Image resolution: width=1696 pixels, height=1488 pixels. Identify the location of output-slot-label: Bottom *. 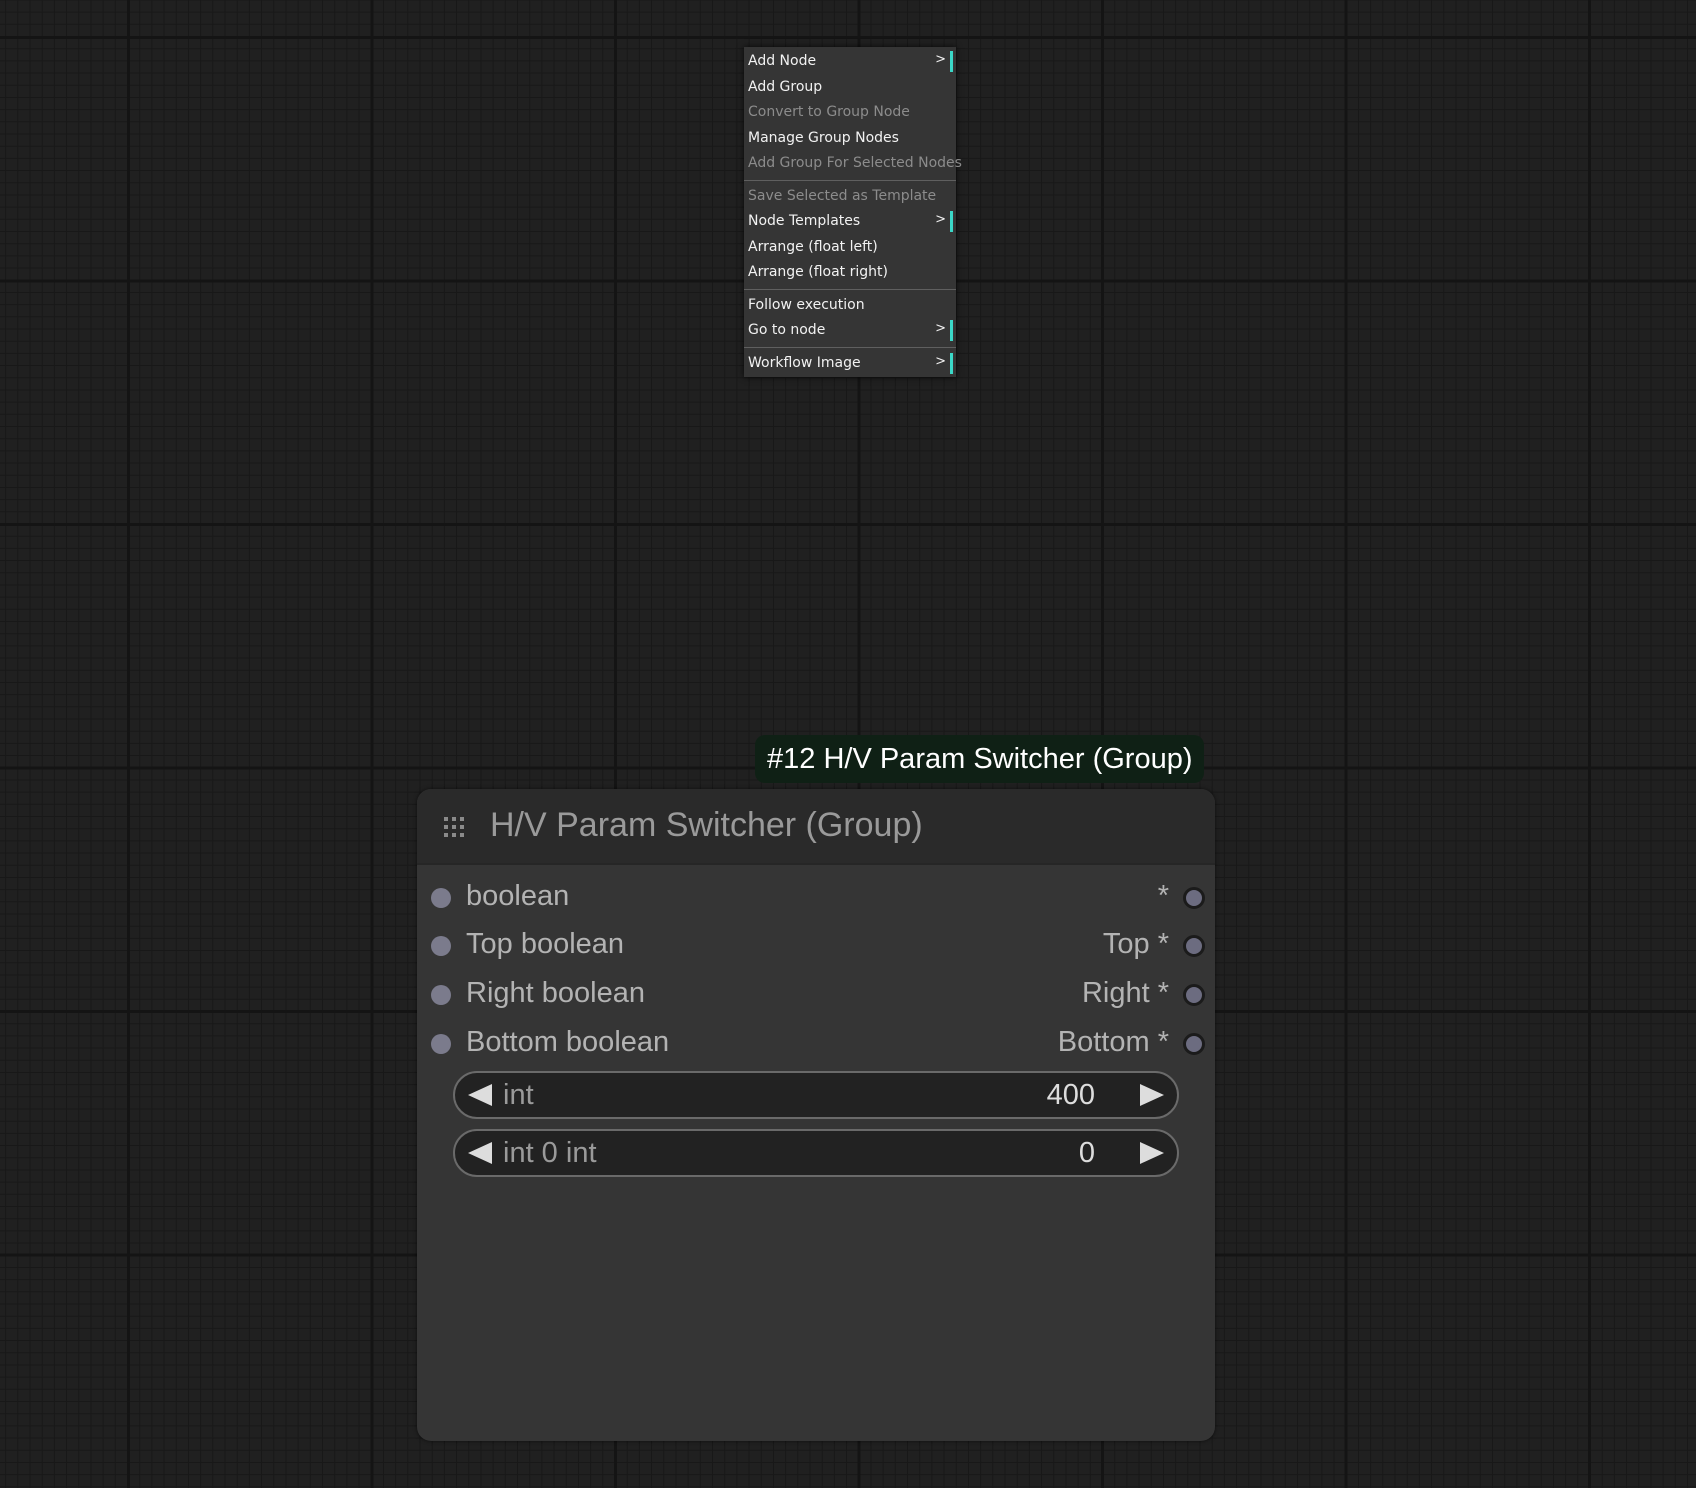
(1113, 1042).